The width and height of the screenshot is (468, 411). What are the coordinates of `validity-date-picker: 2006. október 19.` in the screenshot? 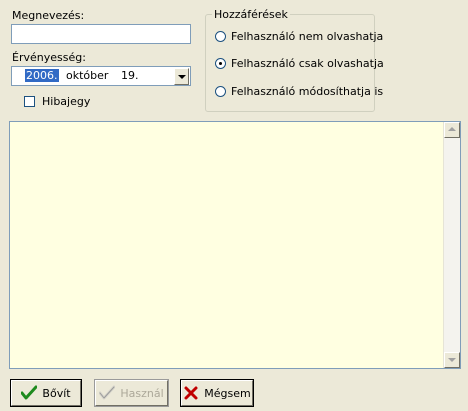 It's located at (101, 76).